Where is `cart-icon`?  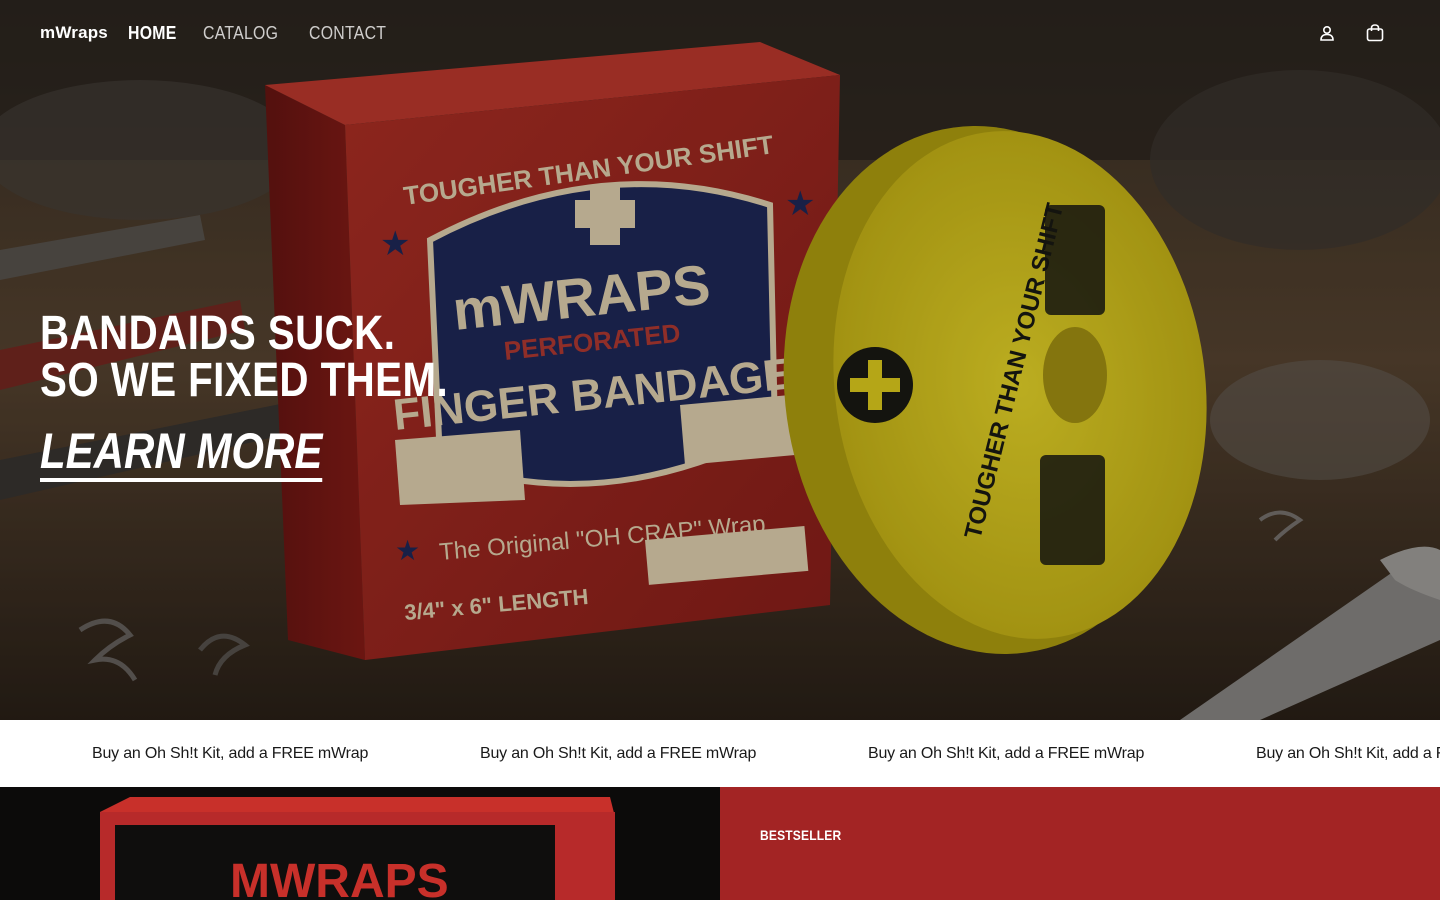 cart-icon is located at coordinates (1375, 33).